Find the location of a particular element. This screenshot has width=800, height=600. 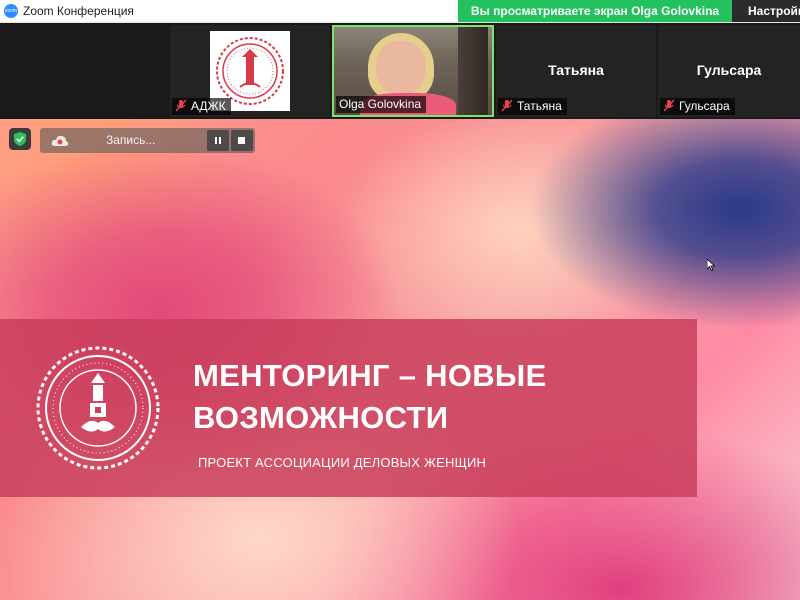

shield-check-icon is located at coordinates (20, 139).